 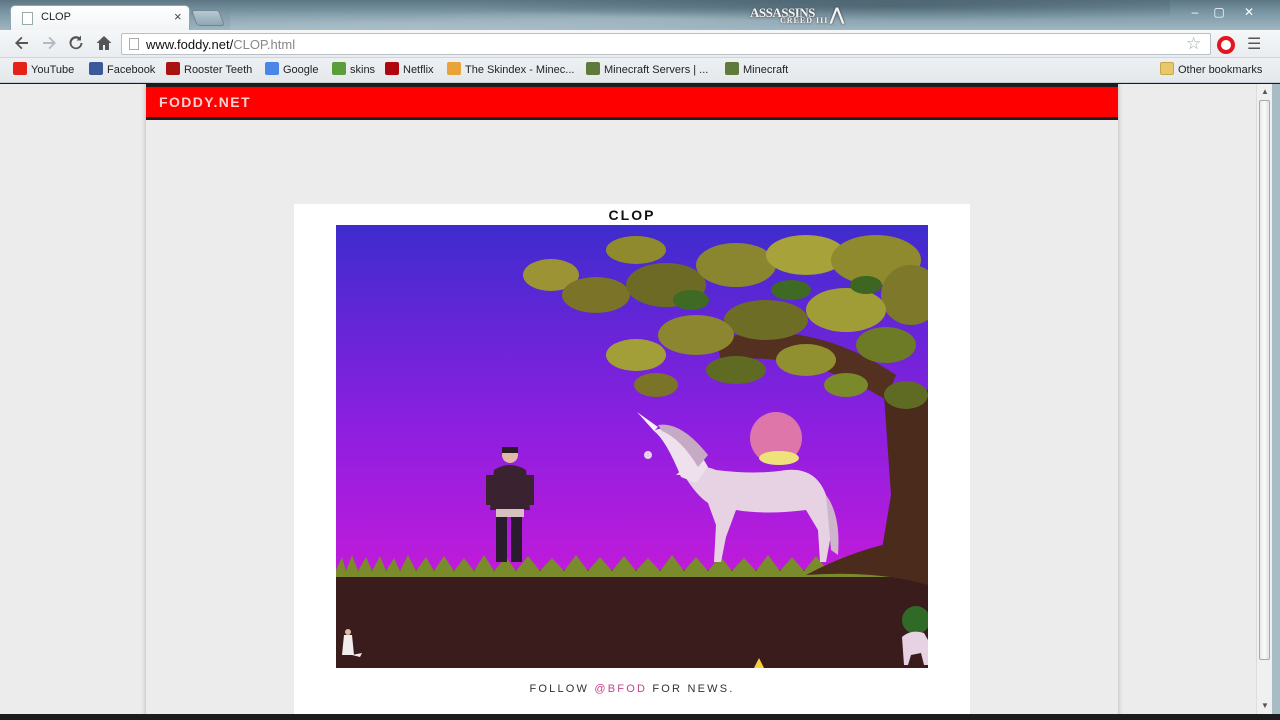 I want to click on arrow-right-icon, so click(x=49, y=43).